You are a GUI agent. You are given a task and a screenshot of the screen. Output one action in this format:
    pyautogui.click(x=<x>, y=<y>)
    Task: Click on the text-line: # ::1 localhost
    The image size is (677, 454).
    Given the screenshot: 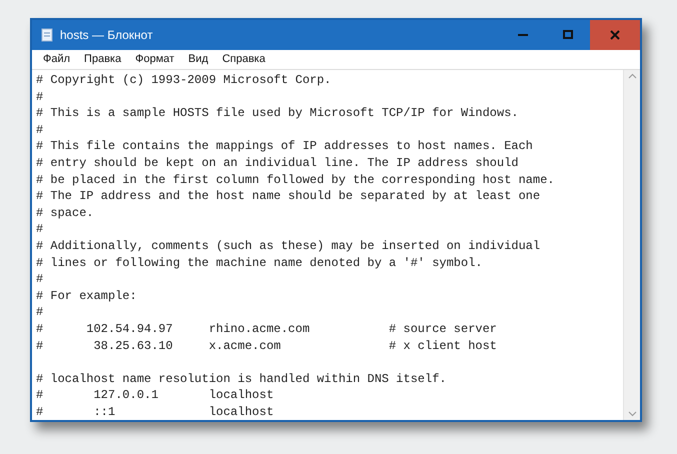 What is the action you would take?
    pyautogui.click(x=155, y=412)
    